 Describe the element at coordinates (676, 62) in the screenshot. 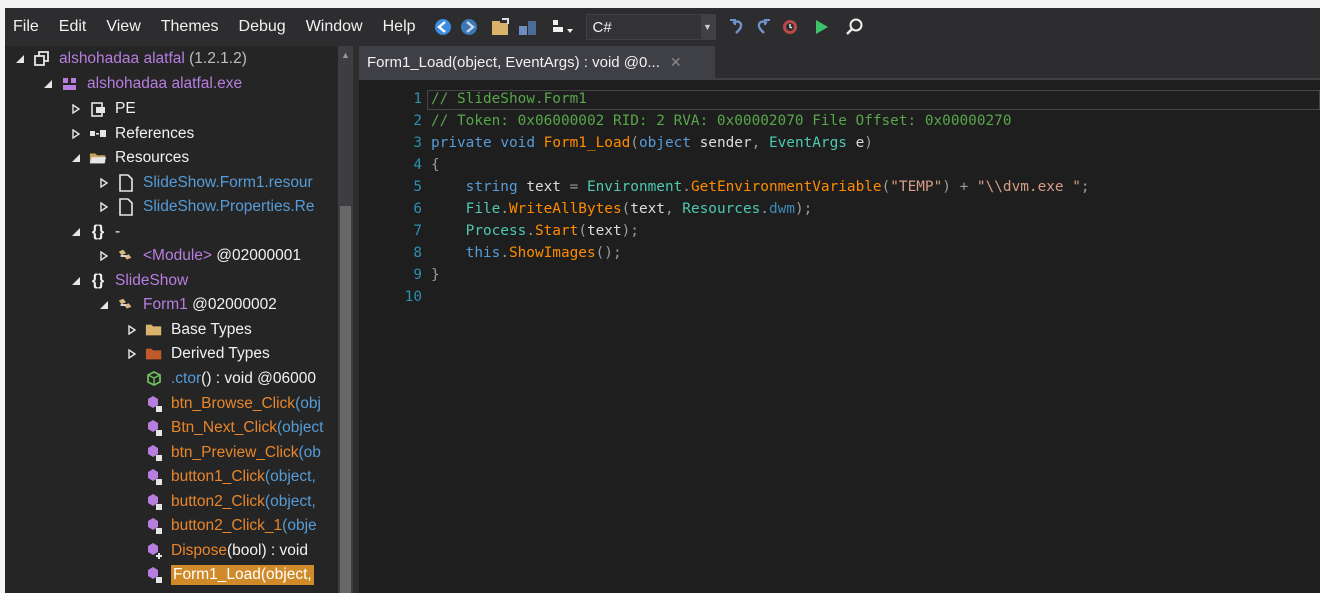

I see `close-icon: ✕` at that location.